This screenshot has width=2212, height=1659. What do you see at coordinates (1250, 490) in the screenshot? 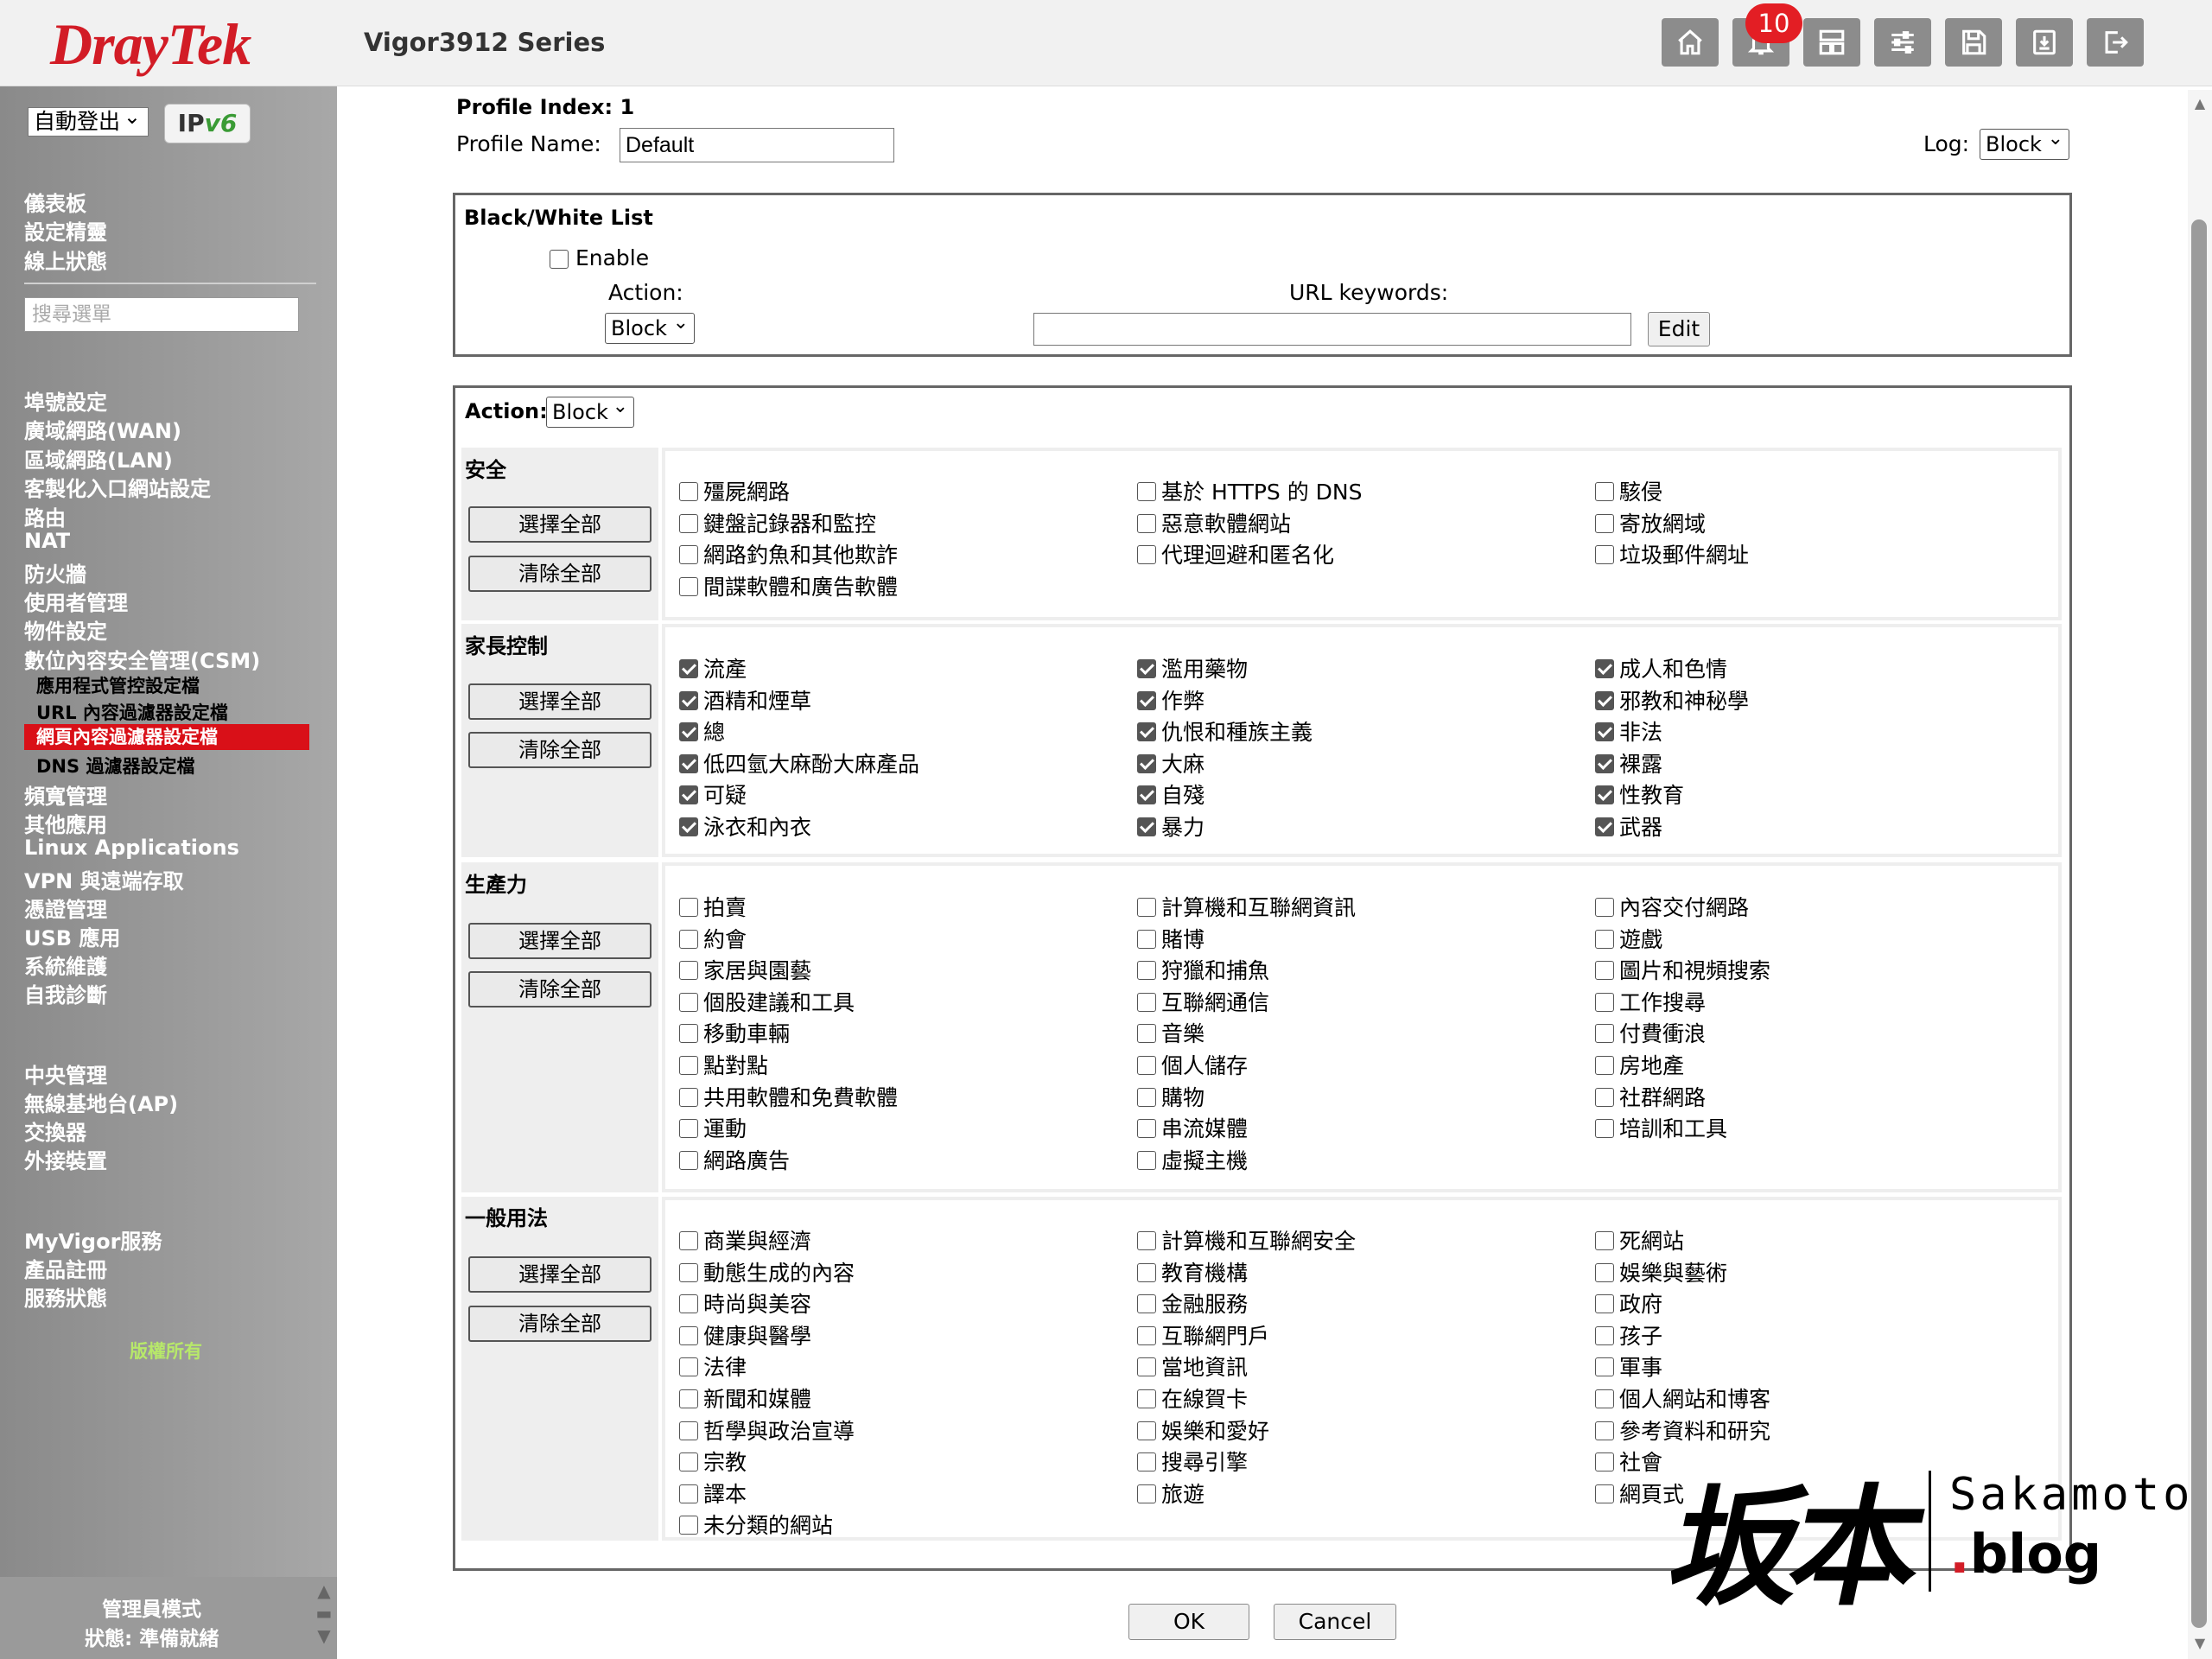
I see `category-checkbox: 基於 HTTPS 的 DNS` at bounding box center [1250, 490].